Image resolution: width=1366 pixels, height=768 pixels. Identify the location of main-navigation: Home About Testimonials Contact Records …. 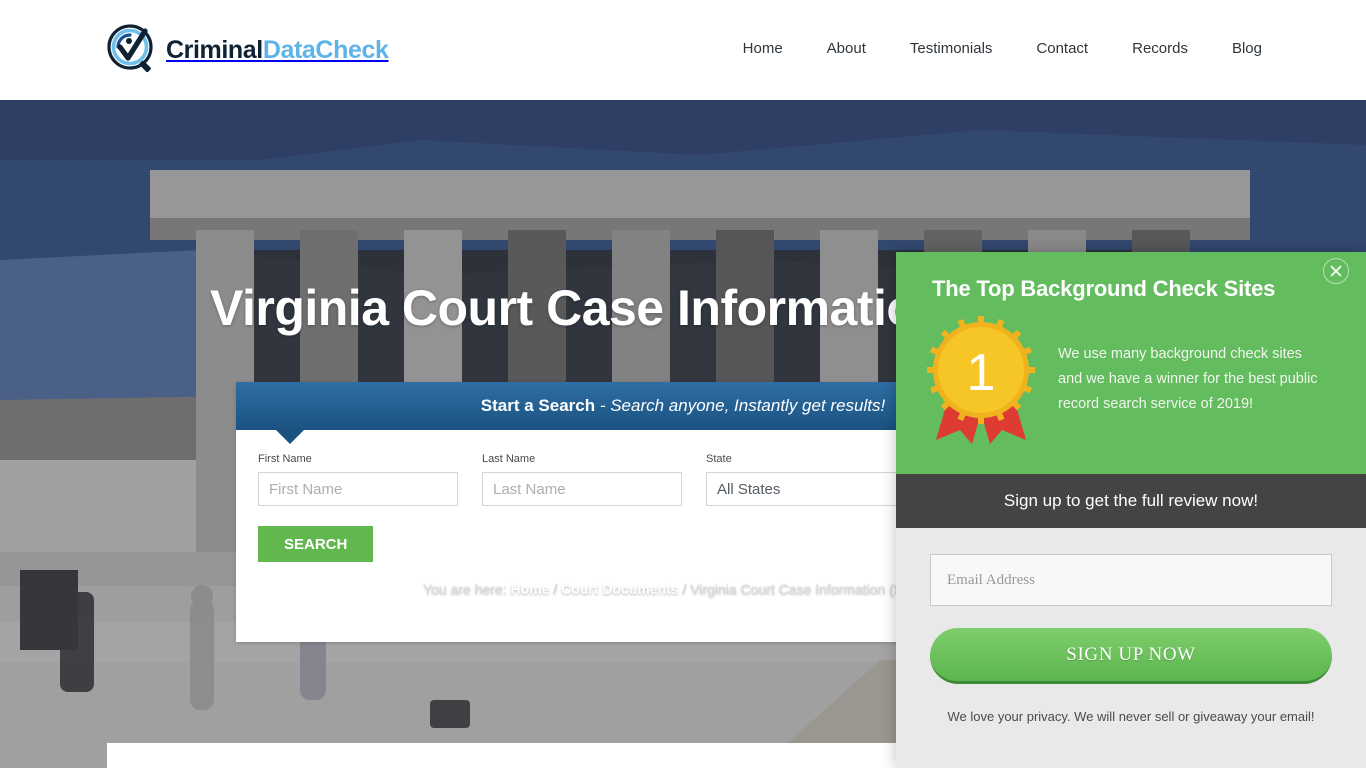
(1002, 49).